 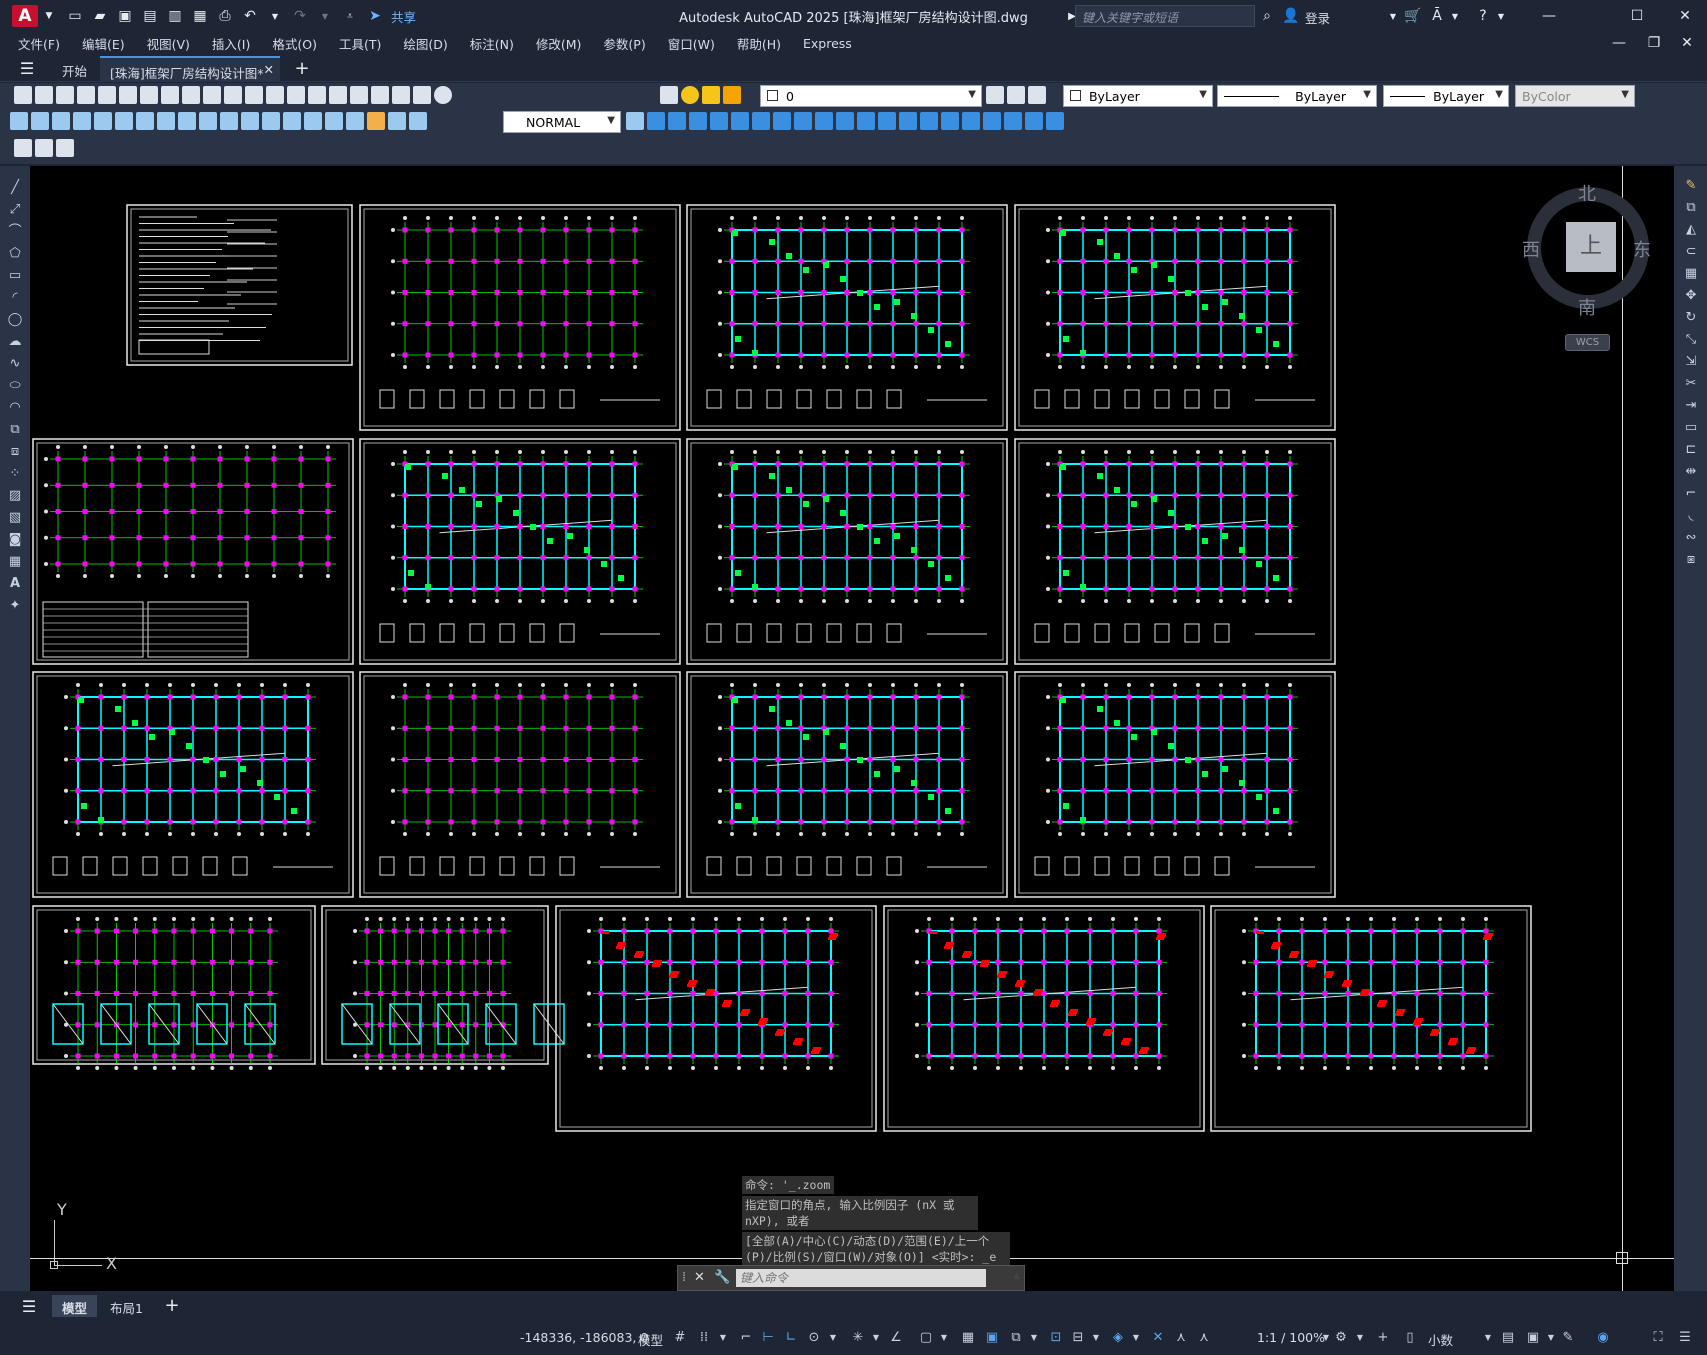 I want to click on dim-aligned-icon, so click(x=40, y=121).